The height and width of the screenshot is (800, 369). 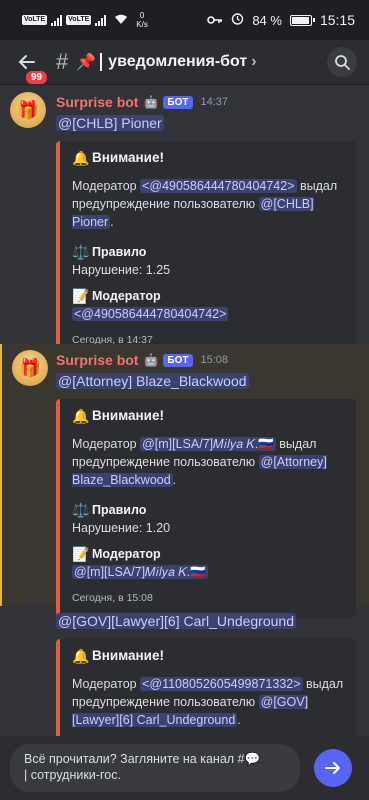 What do you see at coordinates (184, 20) in the screenshot?
I see `system-status-bar: VoLTE VoLTE 0 K/s 84 % 15:15` at bounding box center [184, 20].